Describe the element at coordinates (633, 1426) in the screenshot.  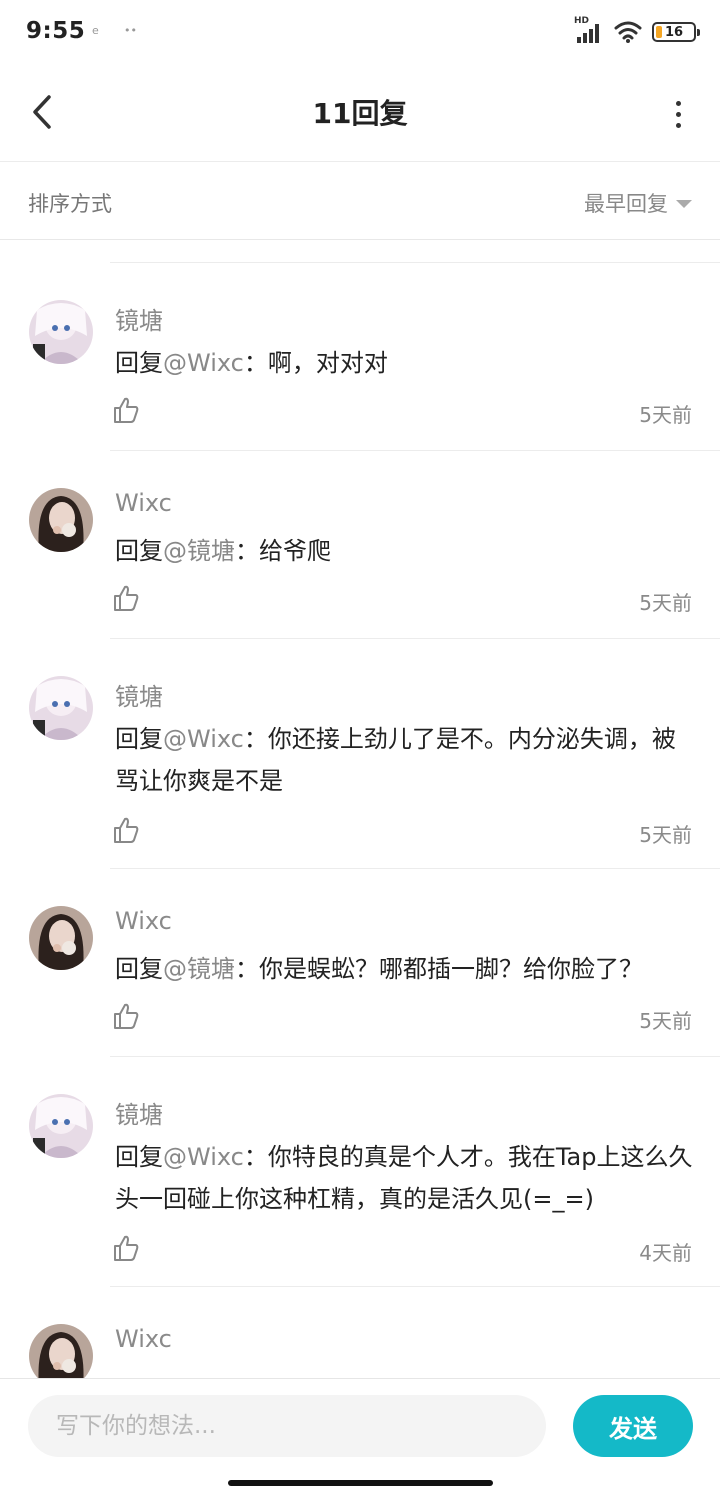
I see `send-button: 发送` at that location.